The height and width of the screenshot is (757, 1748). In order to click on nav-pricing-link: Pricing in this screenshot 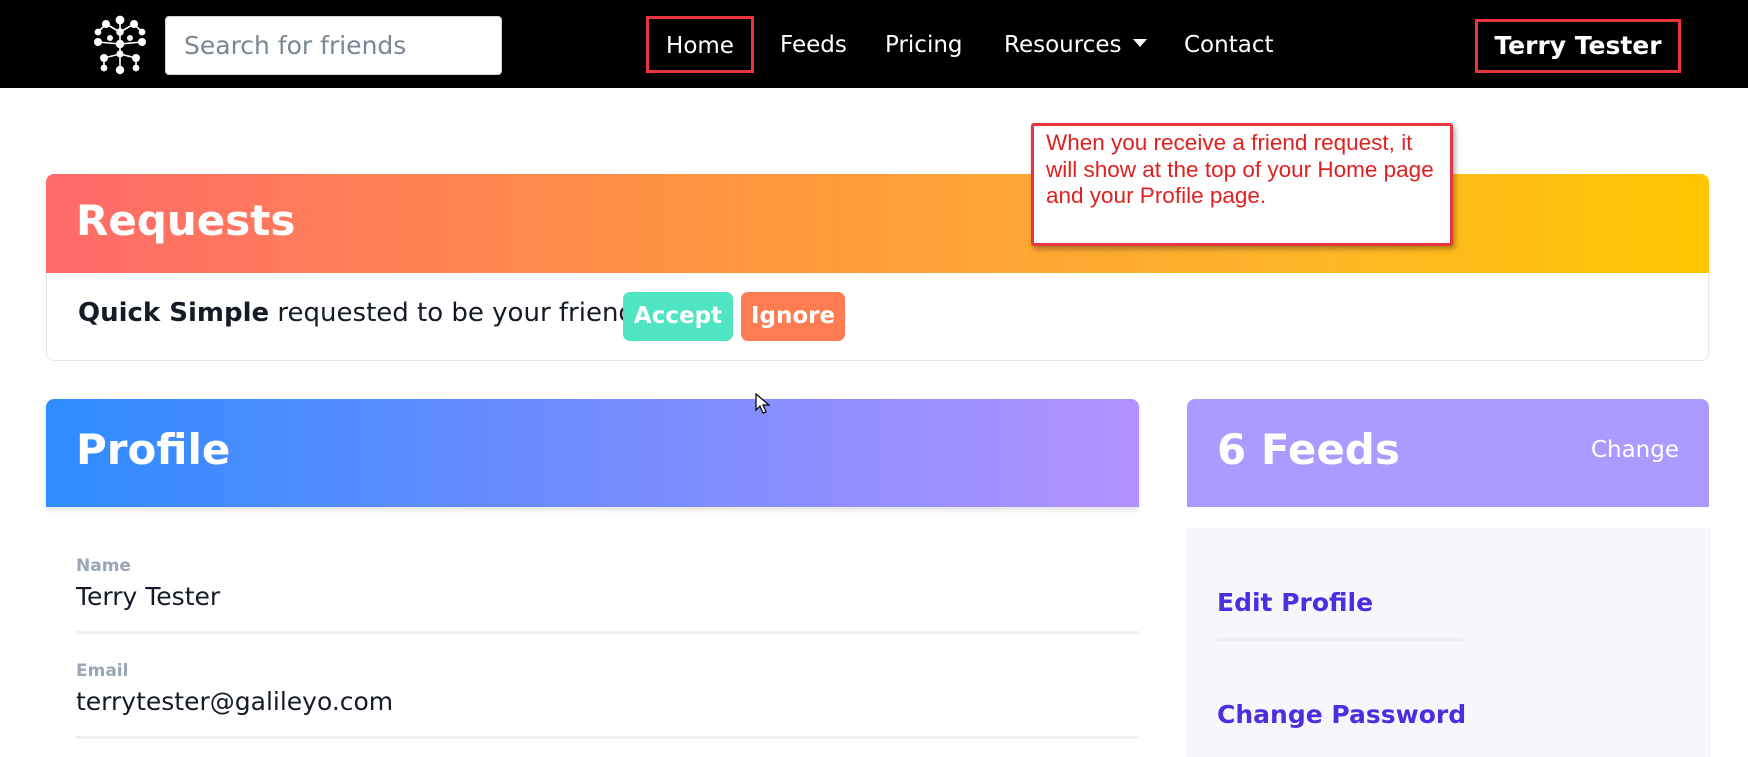, I will do `click(924, 44)`.